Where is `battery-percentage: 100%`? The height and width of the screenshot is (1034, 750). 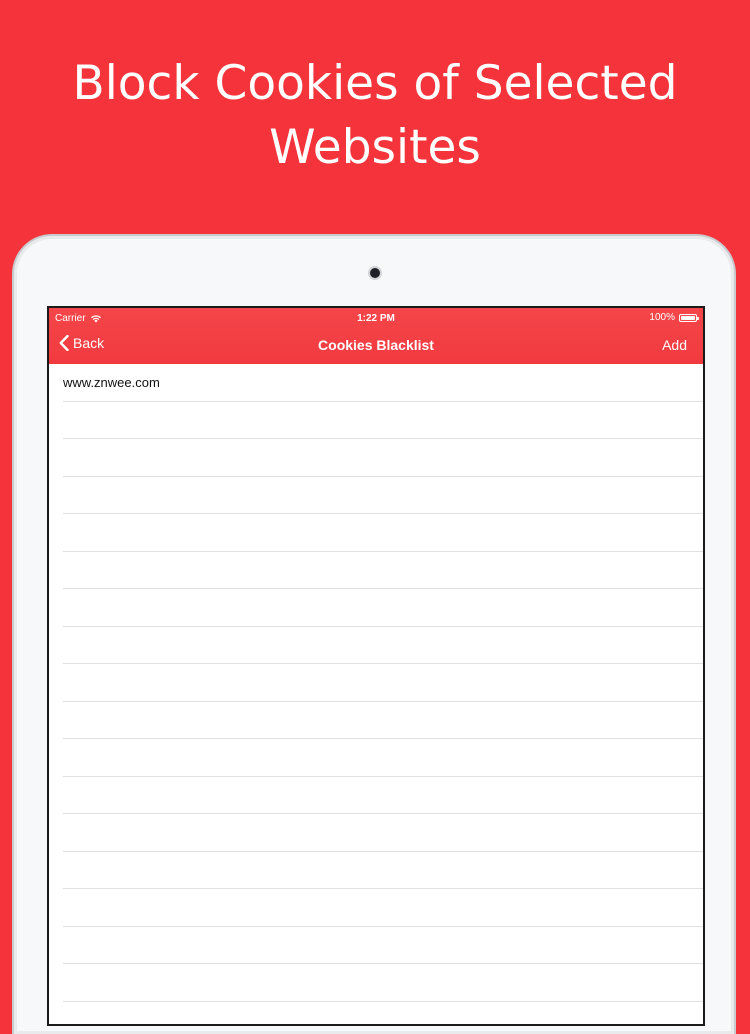
battery-percentage: 100% is located at coordinates (662, 317).